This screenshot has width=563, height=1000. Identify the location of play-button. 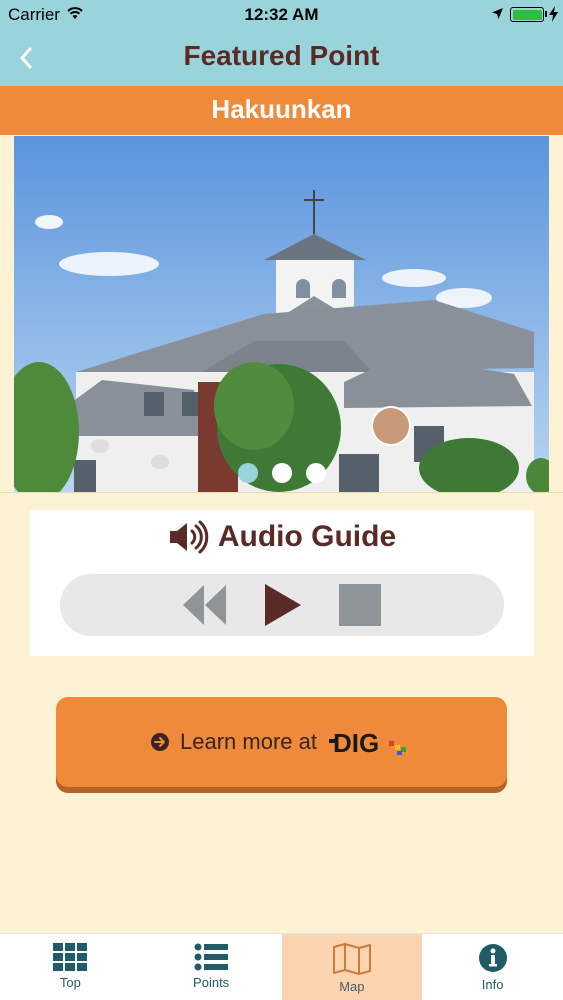
(283, 605).